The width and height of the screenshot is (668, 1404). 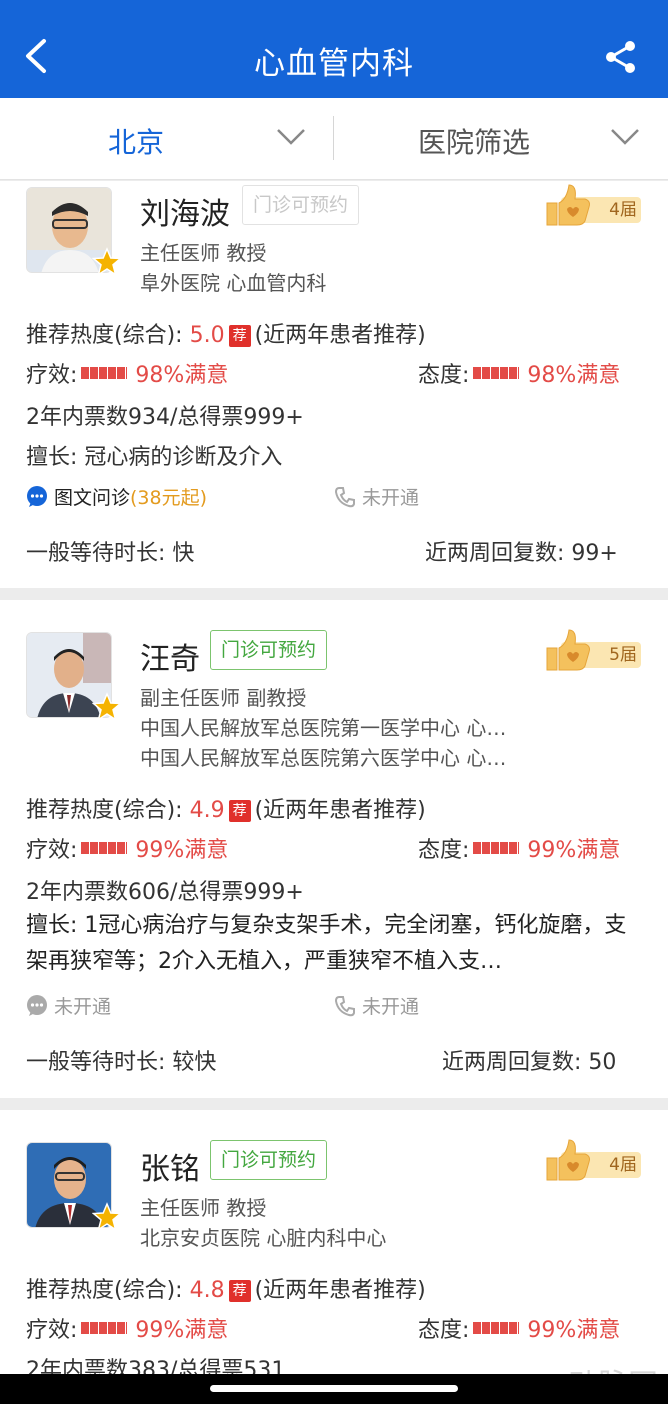 What do you see at coordinates (170, 659) in the screenshot?
I see `doctor-name: 汪奇` at bounding box center [170, 659].